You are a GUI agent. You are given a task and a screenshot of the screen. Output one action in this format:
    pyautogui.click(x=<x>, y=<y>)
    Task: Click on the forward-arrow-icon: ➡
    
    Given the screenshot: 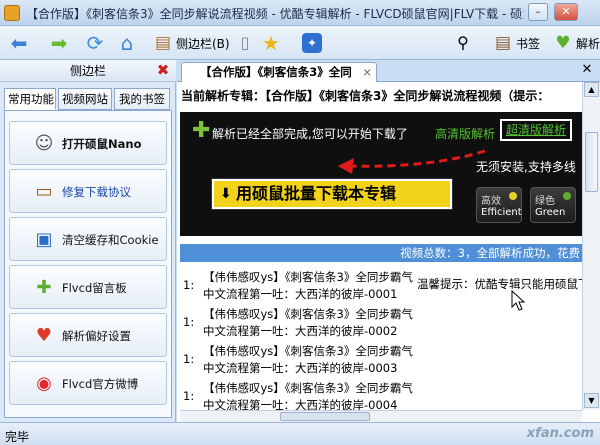 What is the action you would take?
    pyautogui.click(x=59, y=43)
    